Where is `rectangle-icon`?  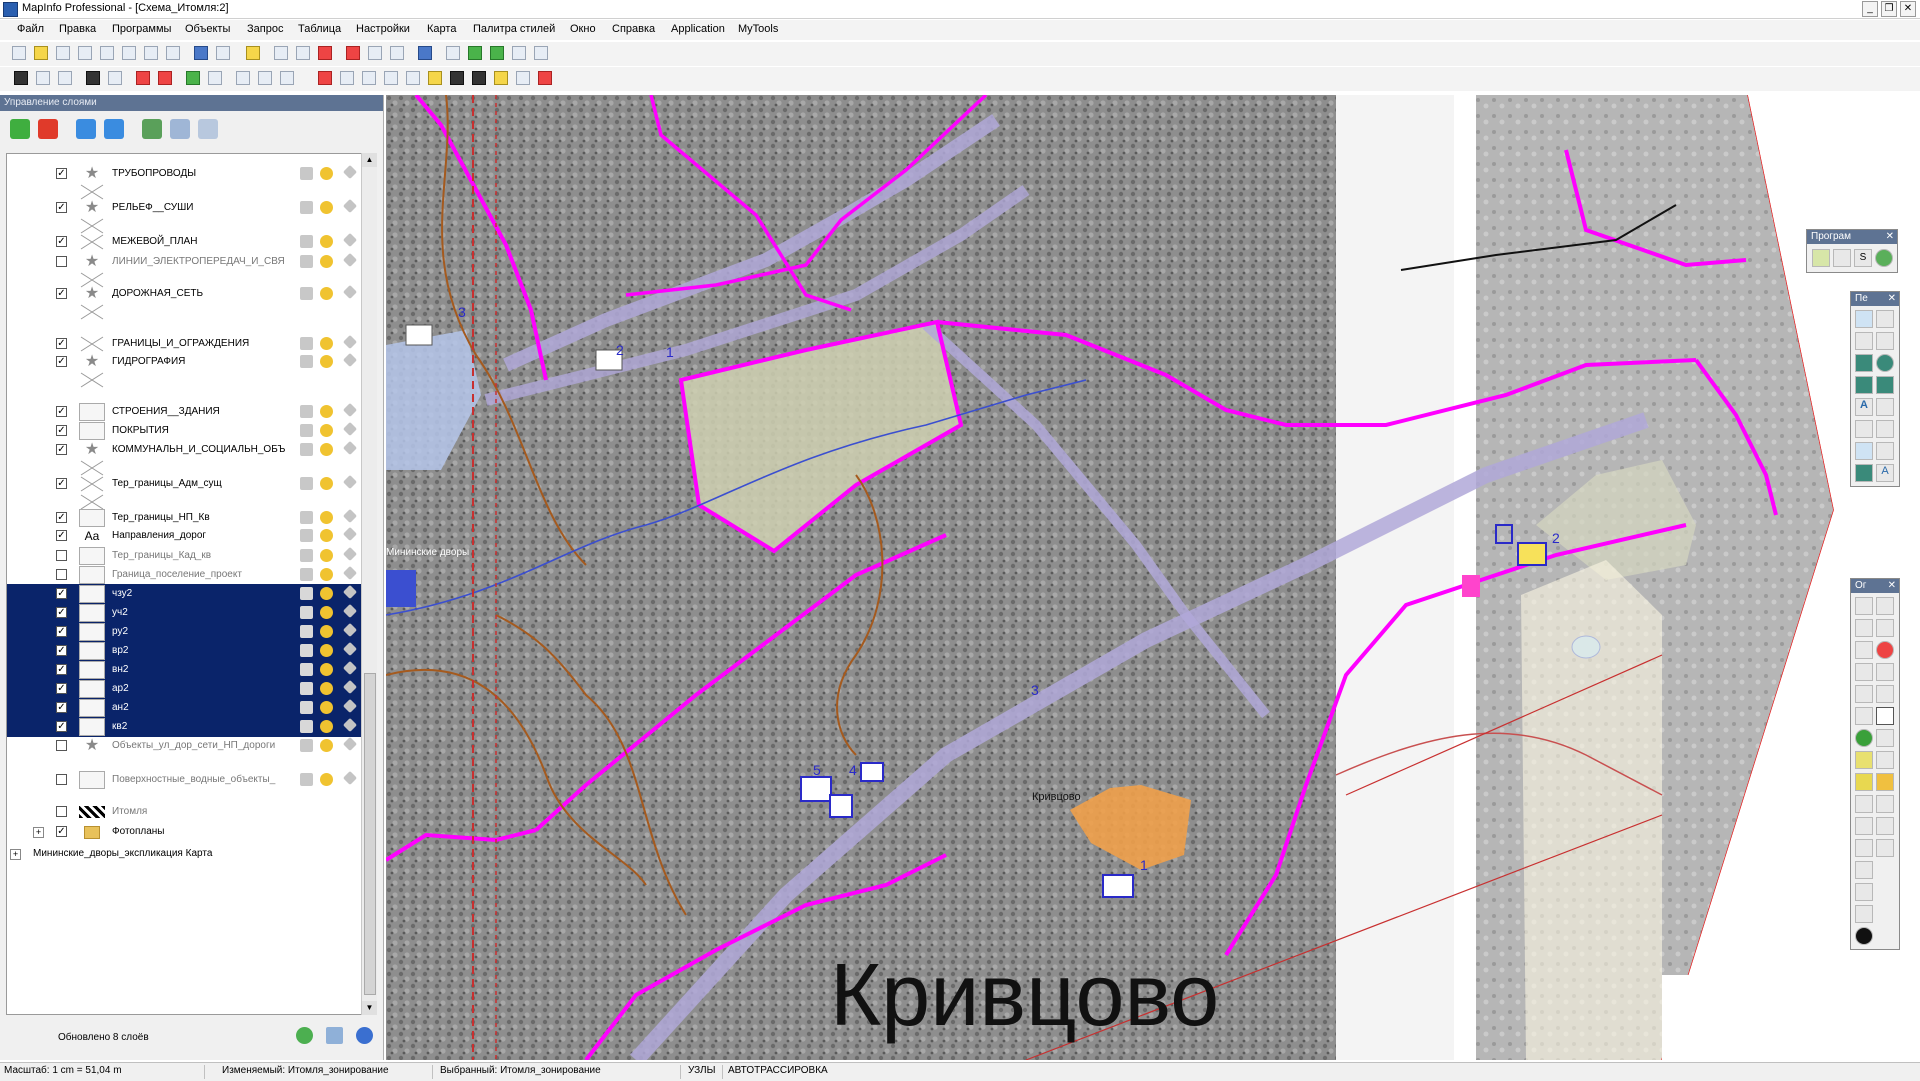 rectangle-icon is located at coordinates (1864, 385).